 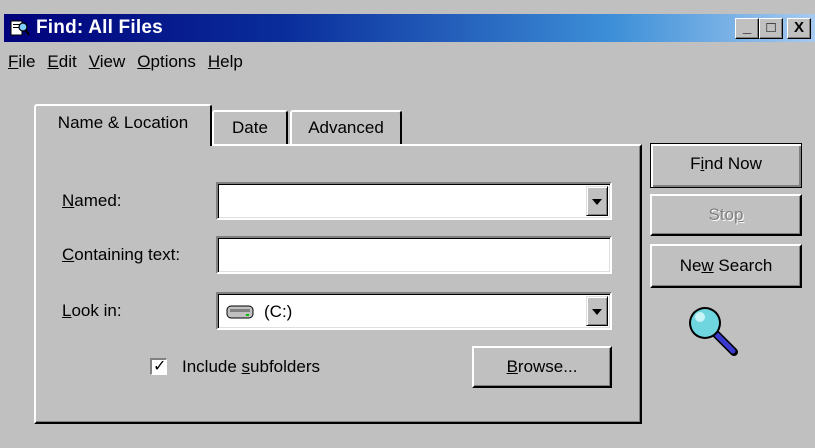 What do you see at coordinates (67, 61) in the screenshot?
I see `menu-edit-rest: dit` at bounding box center [67, 61].